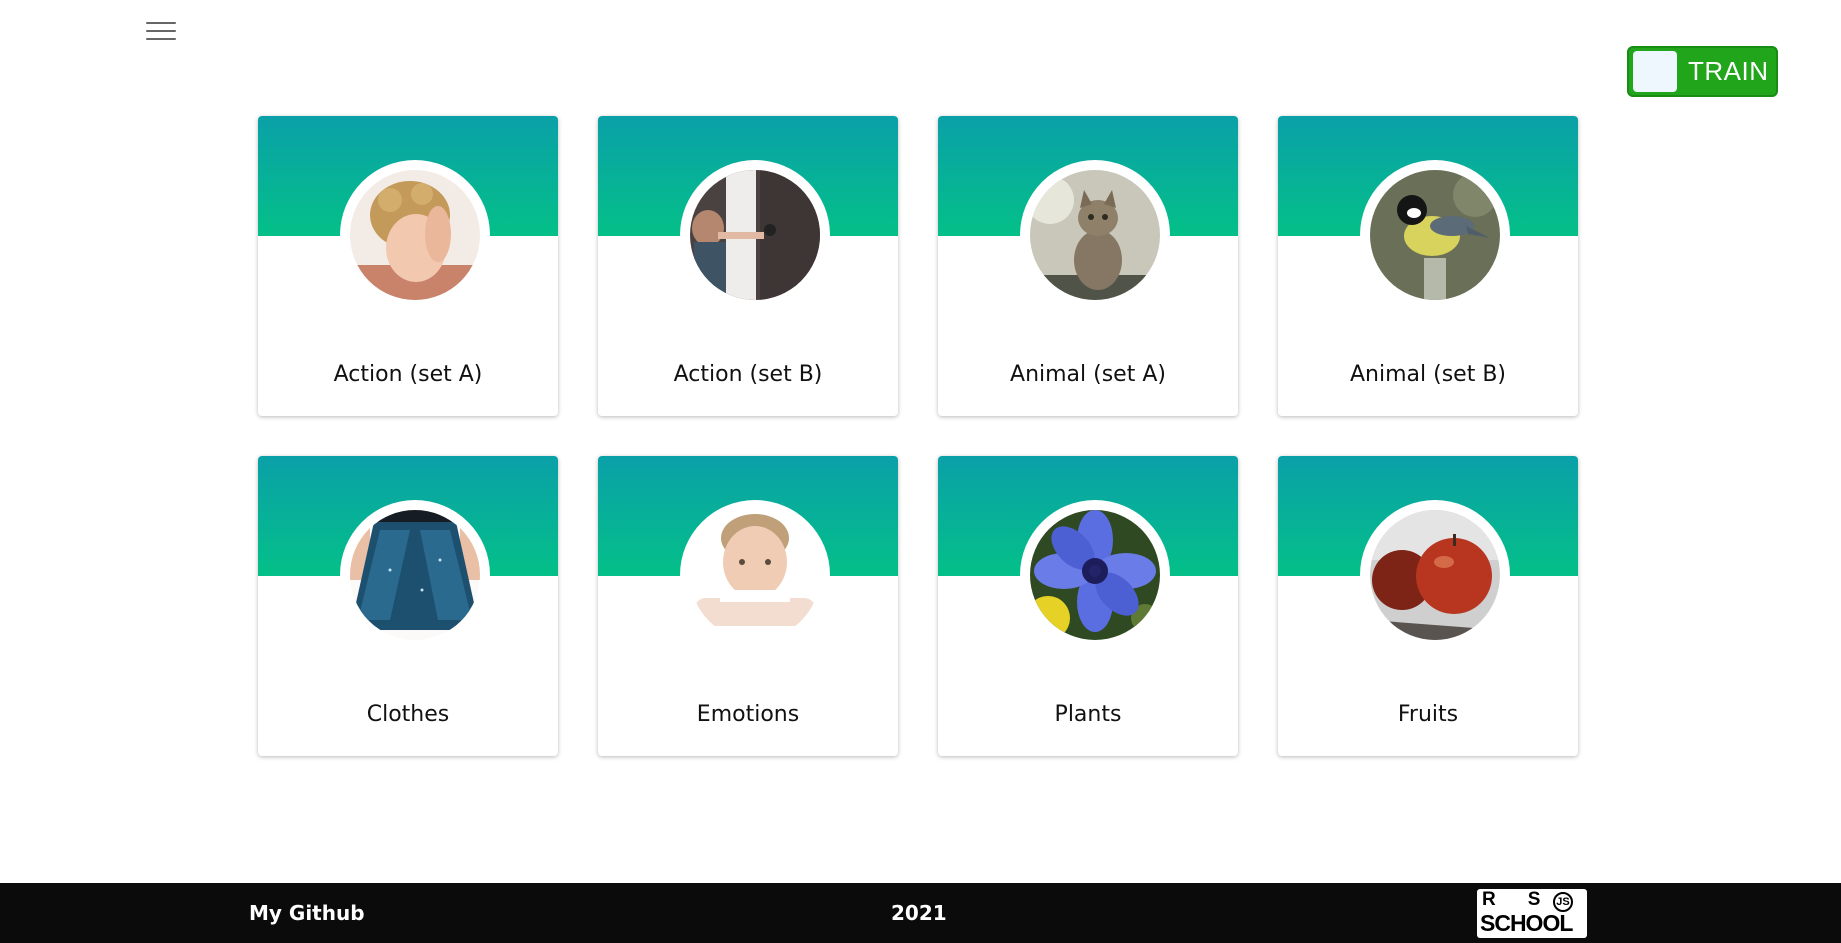  I want to click on category-card-emotions: Emotions, so click(748, 606).